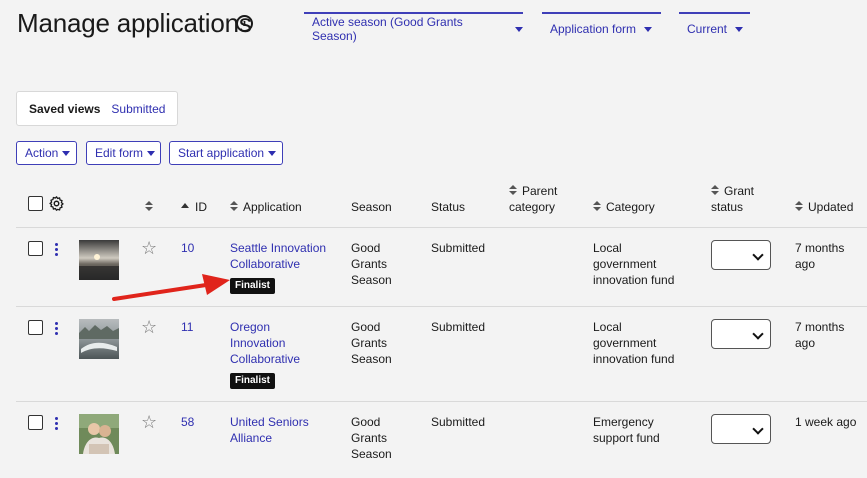 The height and width of the screenshot is (478, 867). I want to click on form-filter-label: Application form, so click(593, 29).